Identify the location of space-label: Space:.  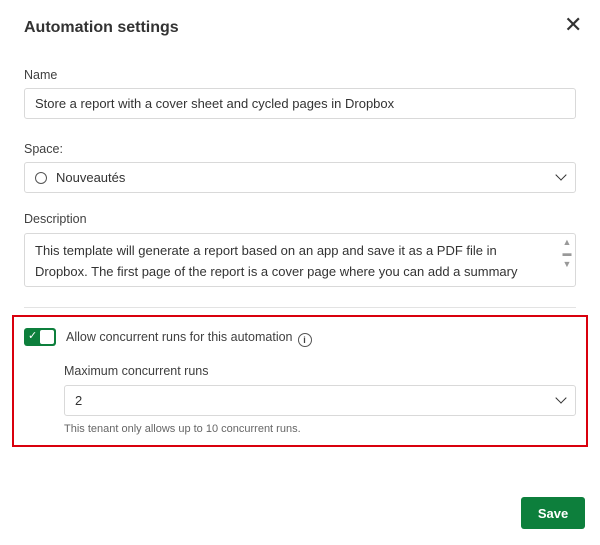
(43, 149).